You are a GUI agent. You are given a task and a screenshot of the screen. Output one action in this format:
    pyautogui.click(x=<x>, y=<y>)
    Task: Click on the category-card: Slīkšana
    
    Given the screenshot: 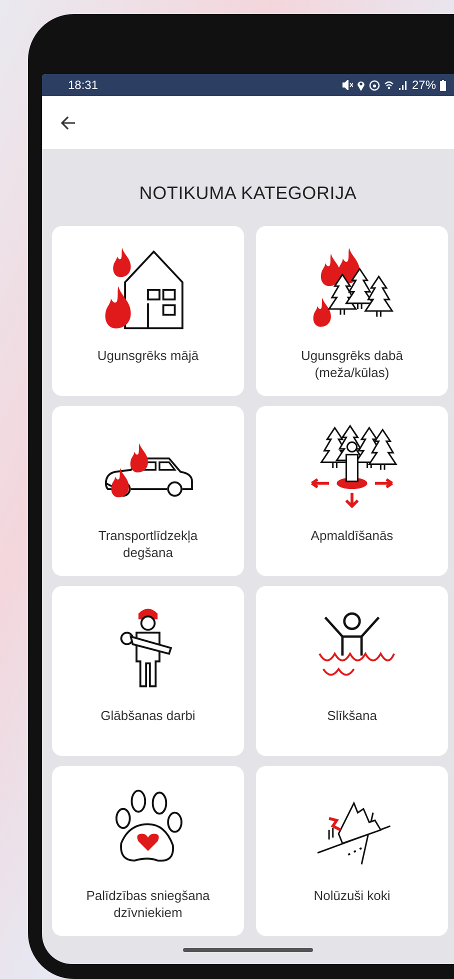 What is the action you would take?
    pyautogui.click(x=352, y=671)
    